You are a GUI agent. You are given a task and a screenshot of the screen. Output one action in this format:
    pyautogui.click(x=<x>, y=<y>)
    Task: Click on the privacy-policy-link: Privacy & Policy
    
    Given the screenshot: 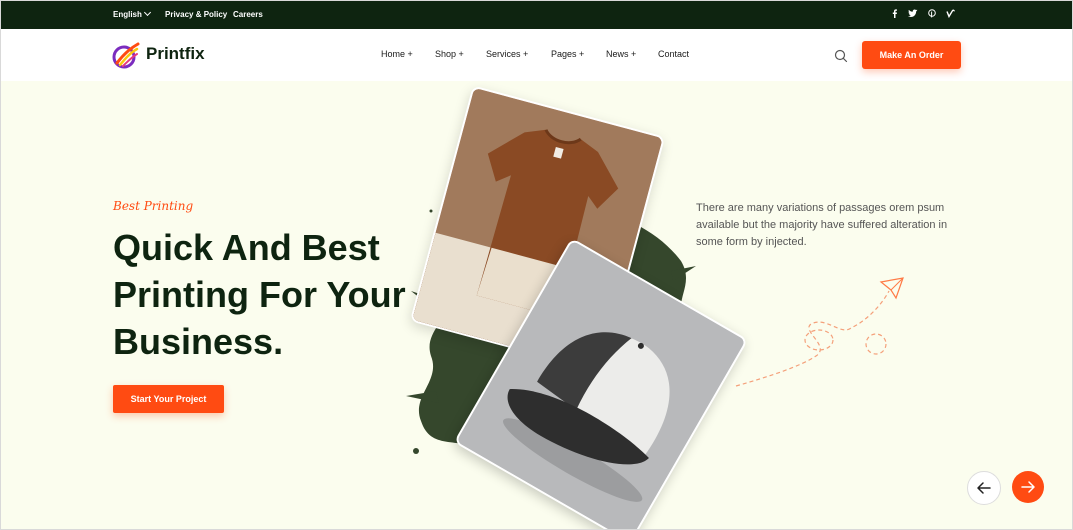 What is the action you would take?
    pyautogui.click(x=196, y=14)
    